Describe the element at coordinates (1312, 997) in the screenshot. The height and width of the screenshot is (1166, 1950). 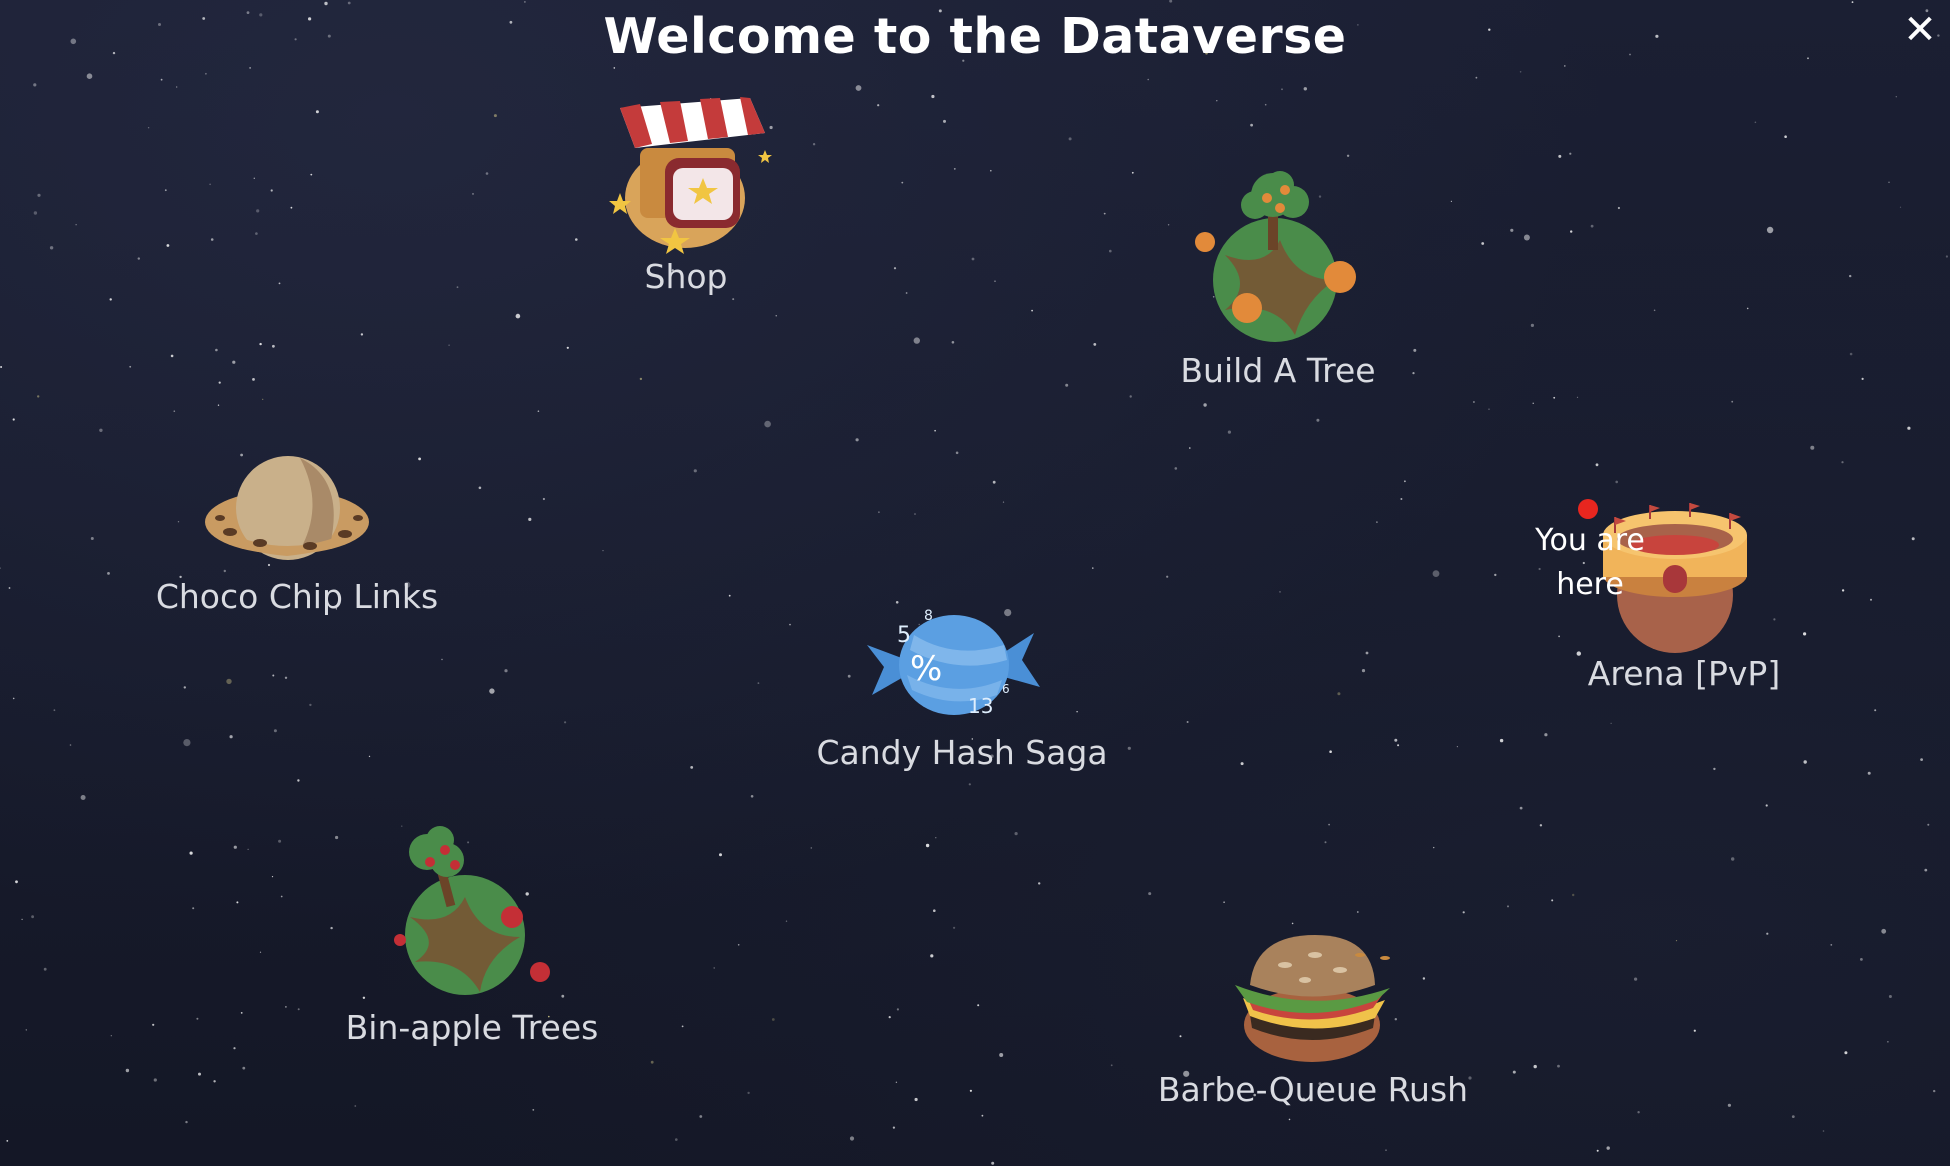
I see `location-barbe-queue-rush` at that location.